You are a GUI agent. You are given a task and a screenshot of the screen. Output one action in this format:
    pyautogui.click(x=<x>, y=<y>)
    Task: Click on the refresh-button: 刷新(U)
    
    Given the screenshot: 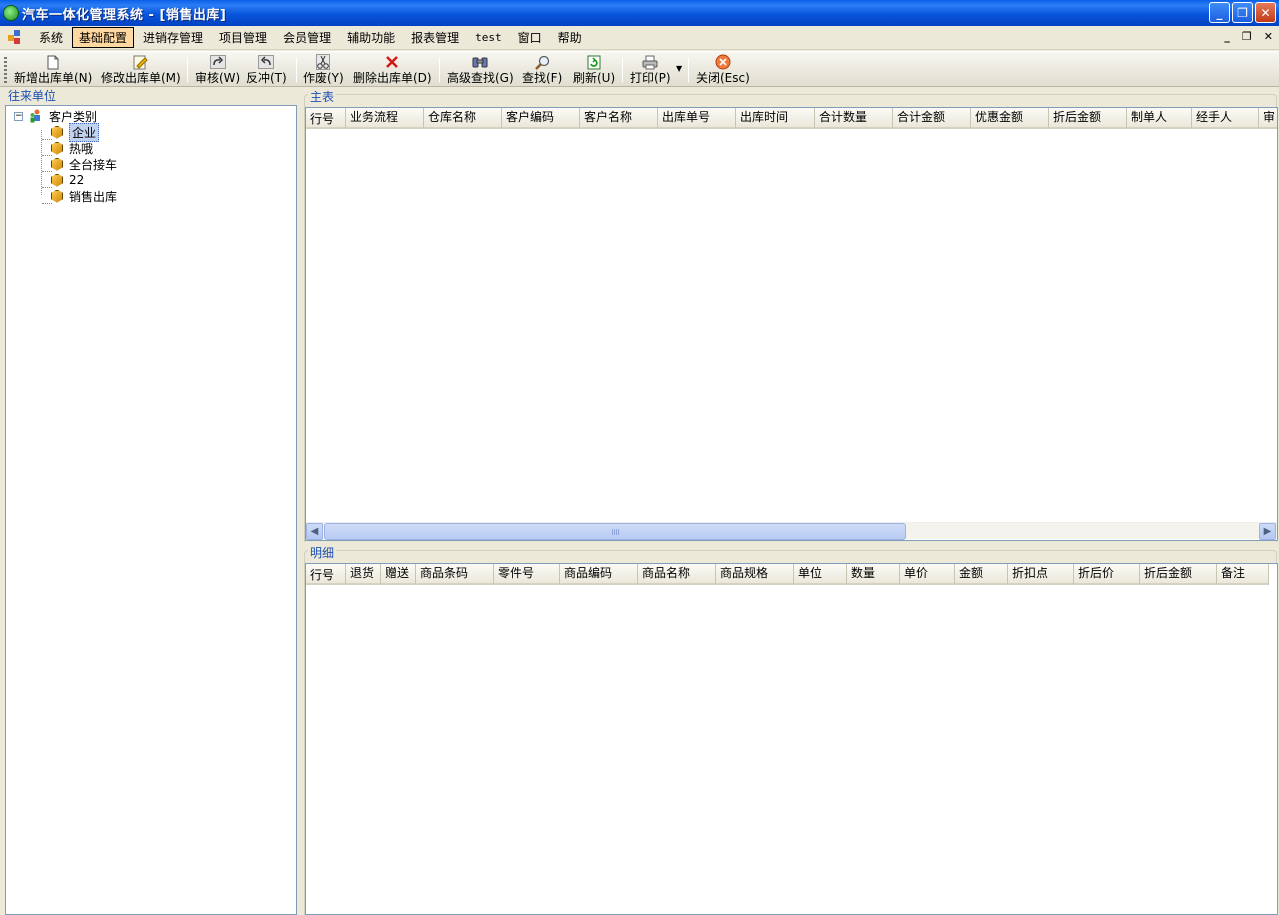 What is the action you would take?
    pyautogui.click(x=594, y=70)
    